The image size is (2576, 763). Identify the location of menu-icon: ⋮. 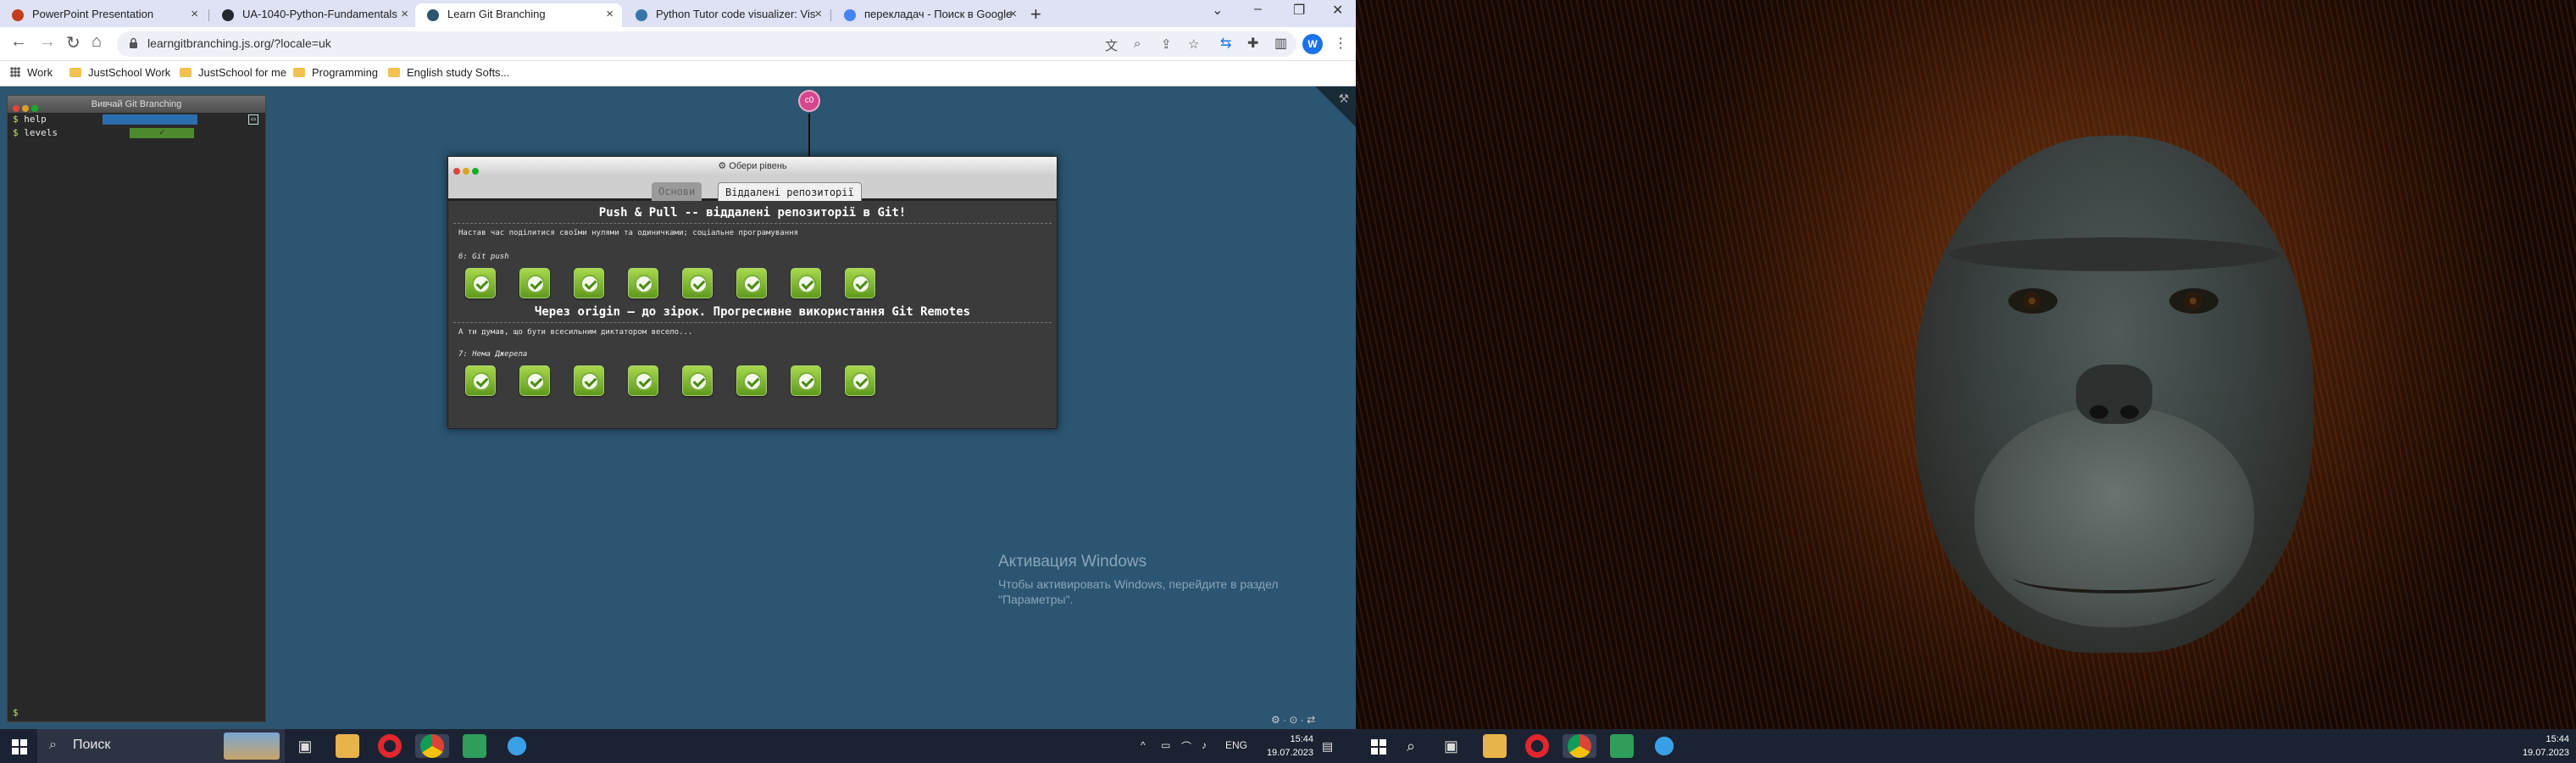
(1340, 43).